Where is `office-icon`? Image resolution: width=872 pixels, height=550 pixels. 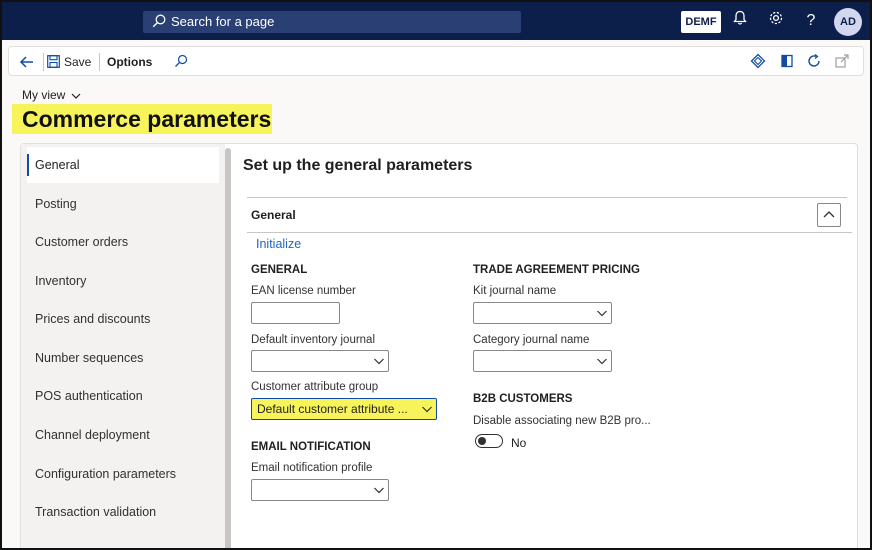 office-icon is located at coordinates (788, 62).